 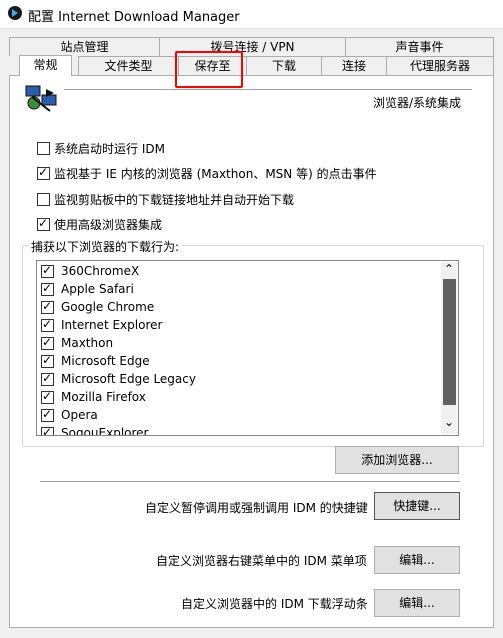 I want to click on browser-list-item: Google Chrome, so click(x=241, y=308).